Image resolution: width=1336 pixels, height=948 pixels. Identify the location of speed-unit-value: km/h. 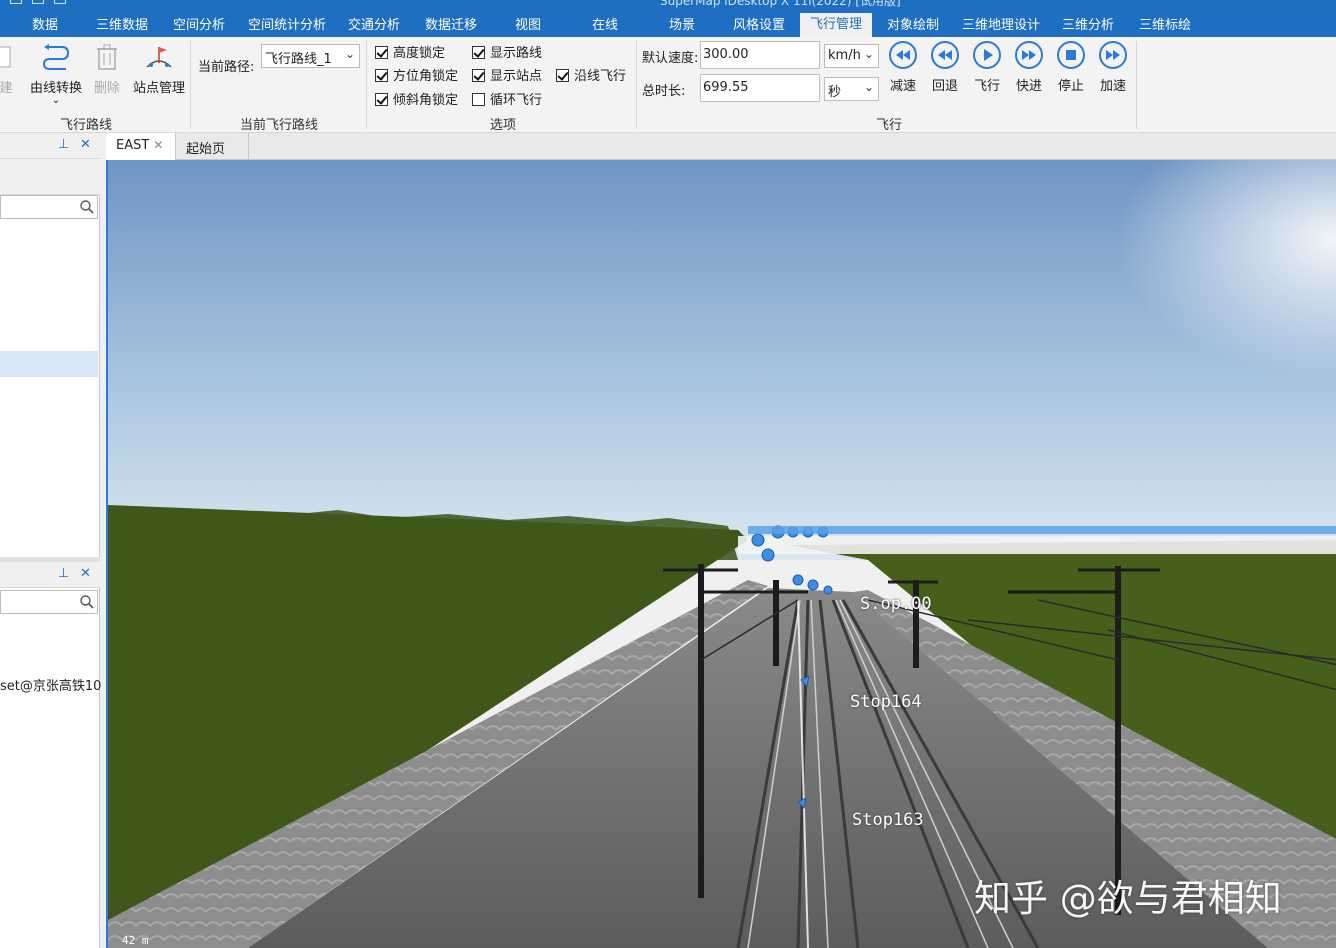
(844, 55).